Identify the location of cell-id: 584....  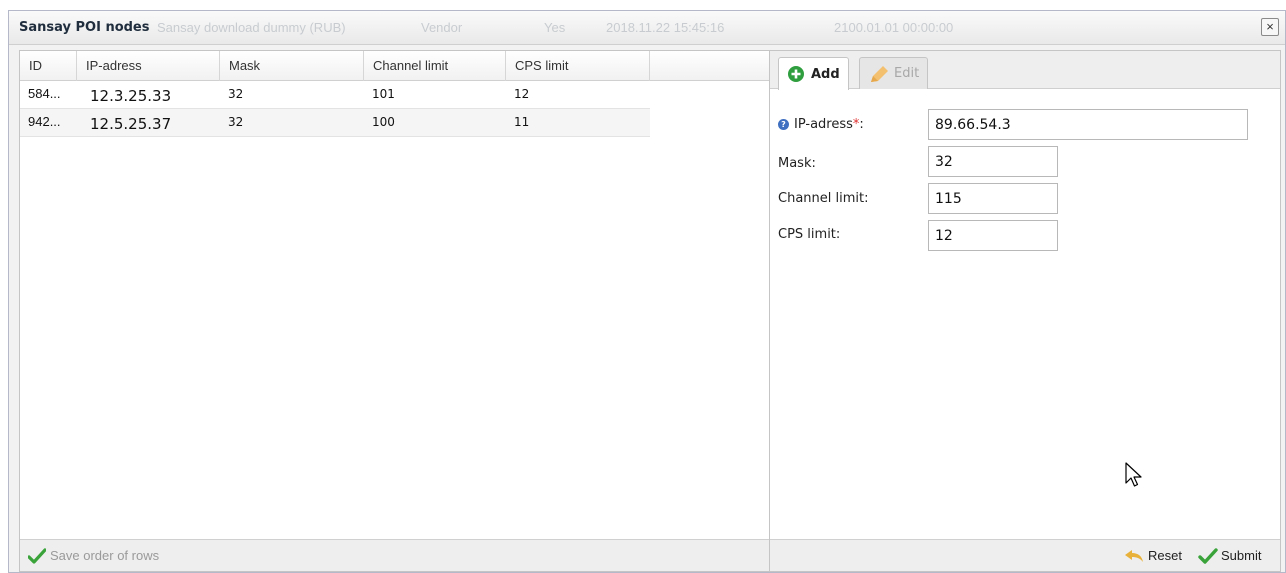
(44, 93).